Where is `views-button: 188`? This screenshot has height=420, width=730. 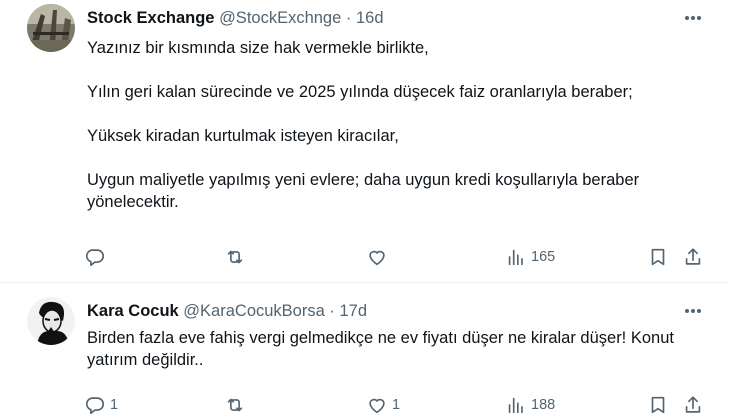 views-button: 188 is located at coordinates (530, 405).